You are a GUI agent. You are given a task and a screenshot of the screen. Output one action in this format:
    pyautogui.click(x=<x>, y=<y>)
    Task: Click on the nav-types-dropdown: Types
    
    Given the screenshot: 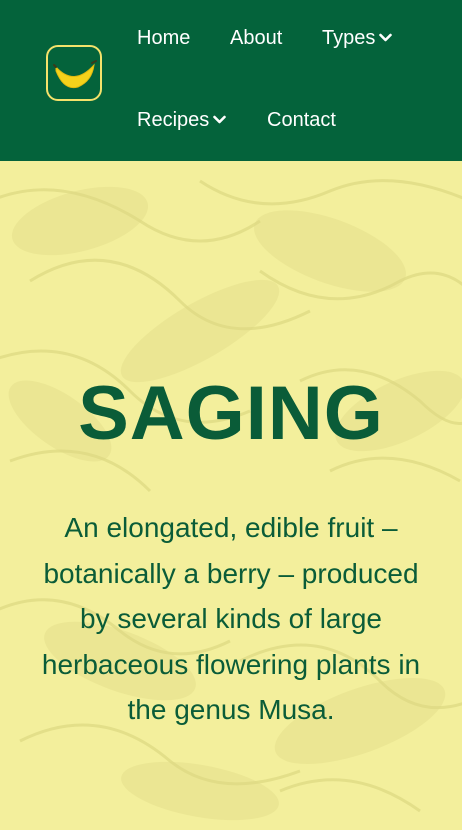 What is the action you would take?
    pyautogui.click(x=357, y=38)
    